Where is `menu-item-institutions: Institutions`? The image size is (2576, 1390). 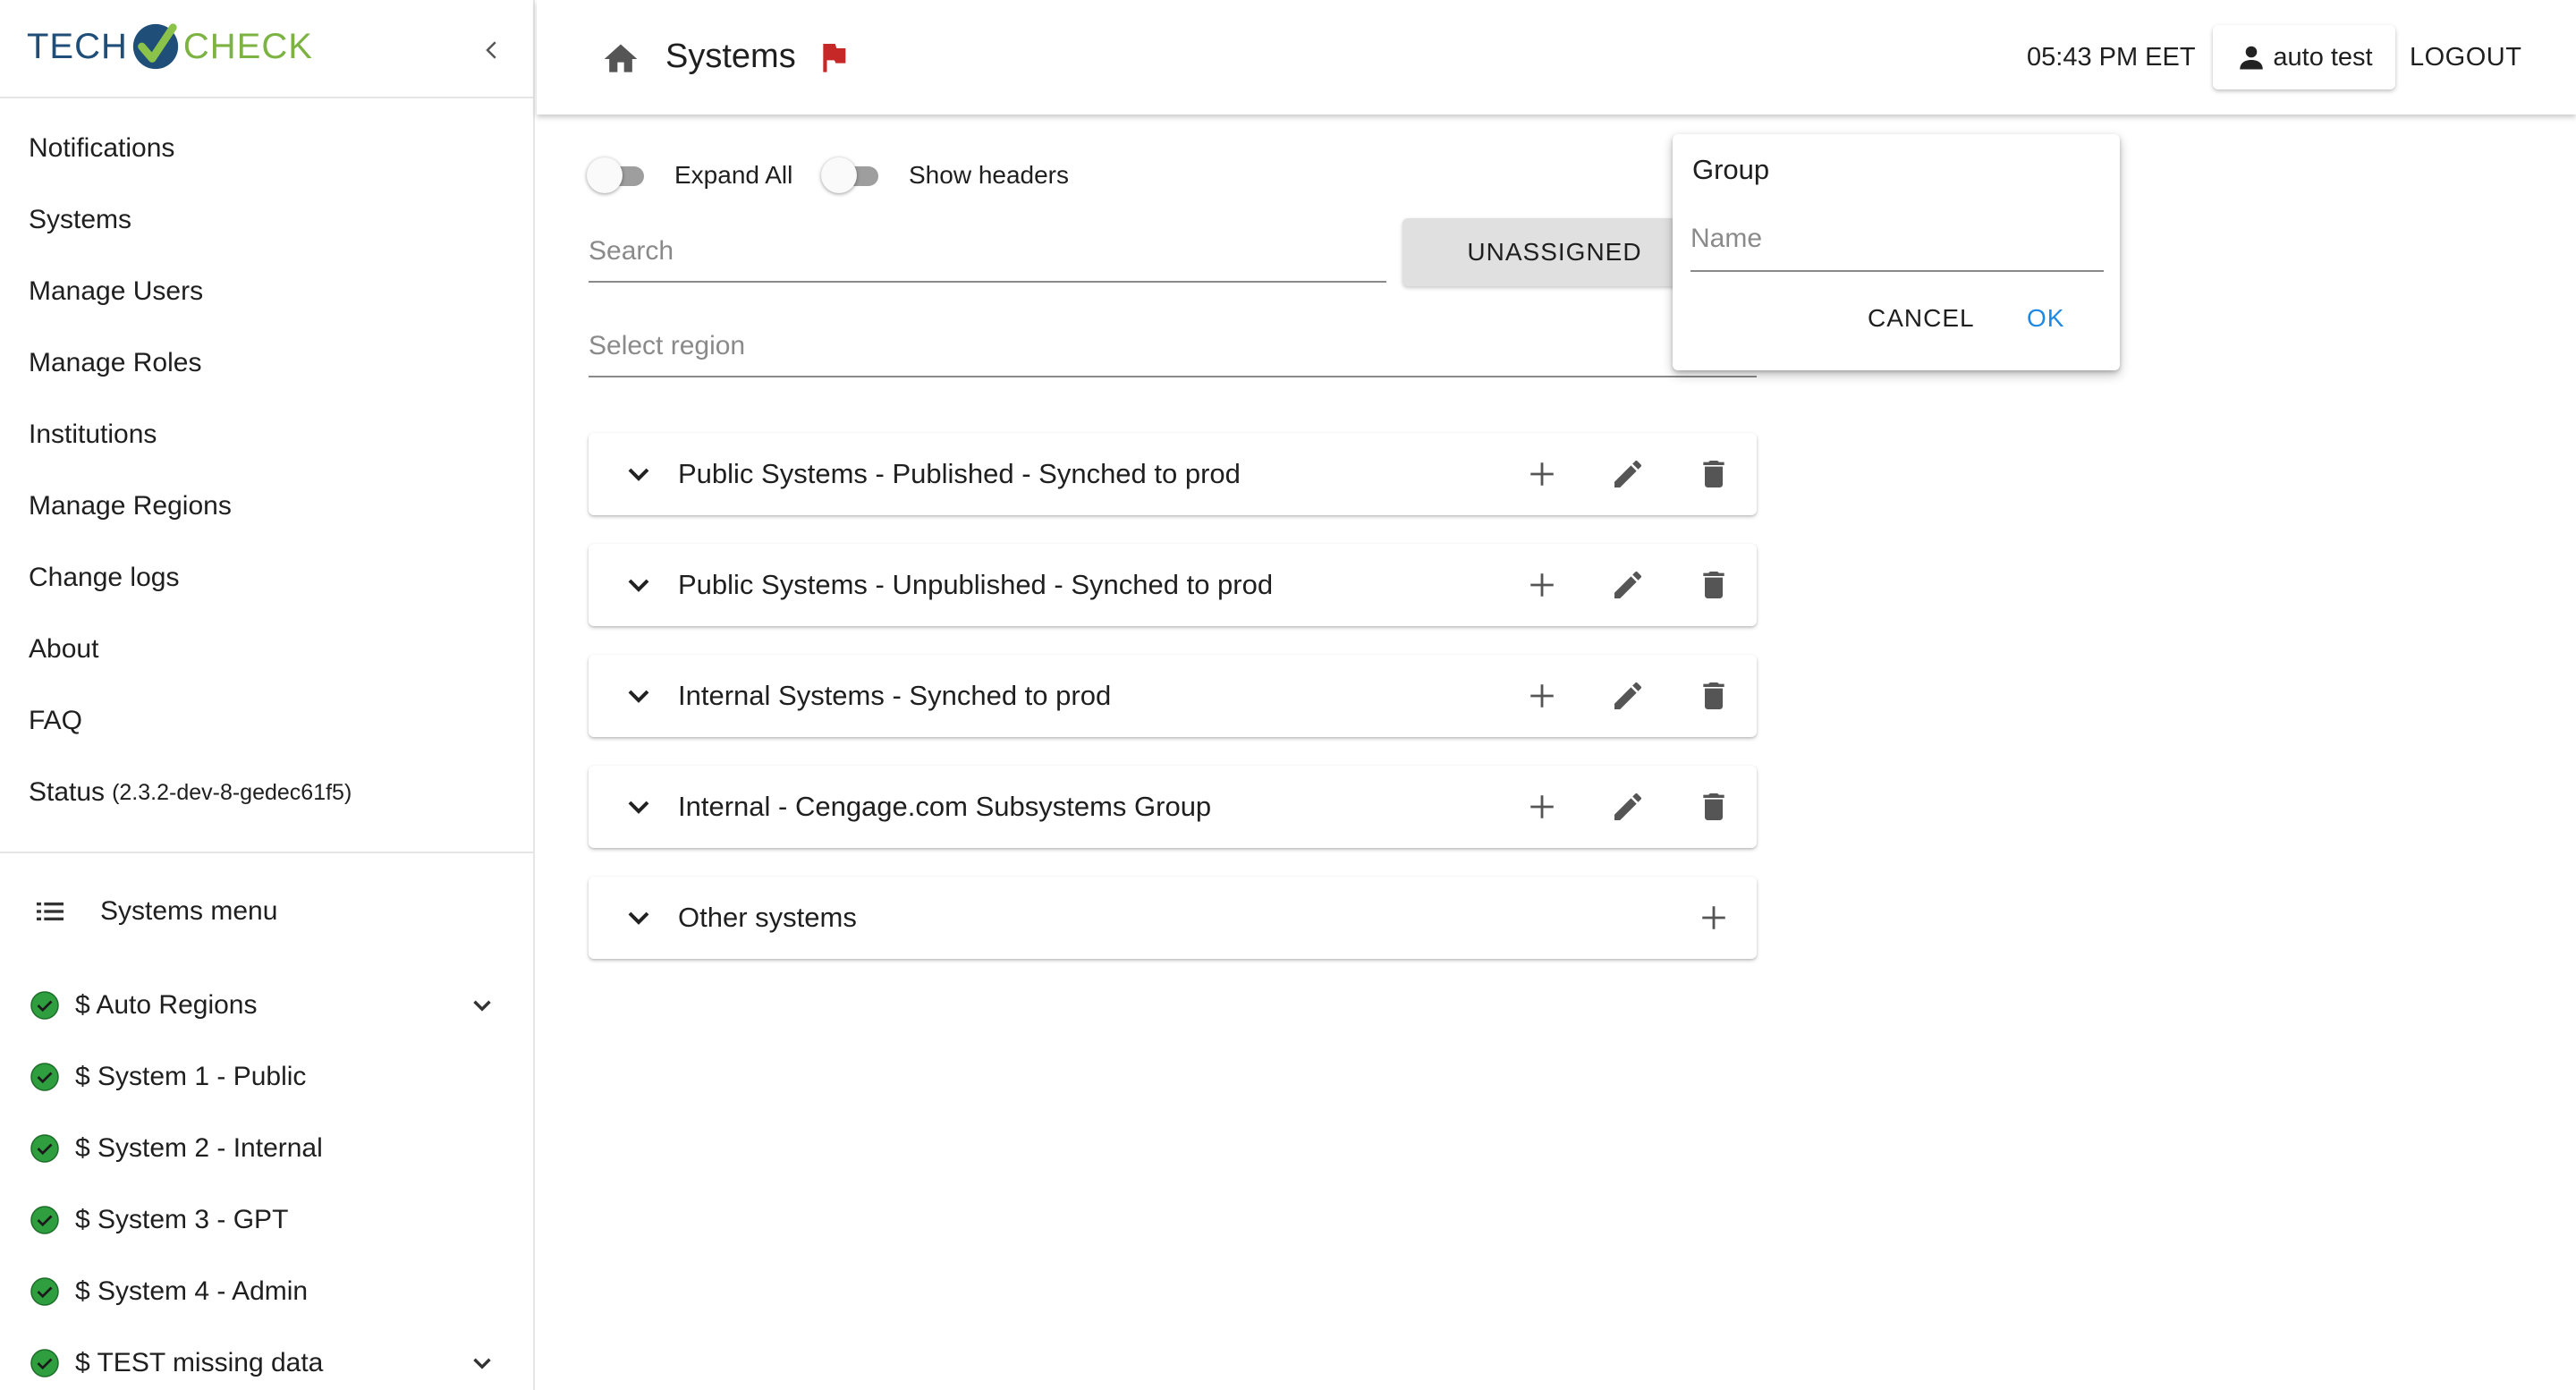
menu-item-institutions: Institutions is located at coordinates (266, 434).